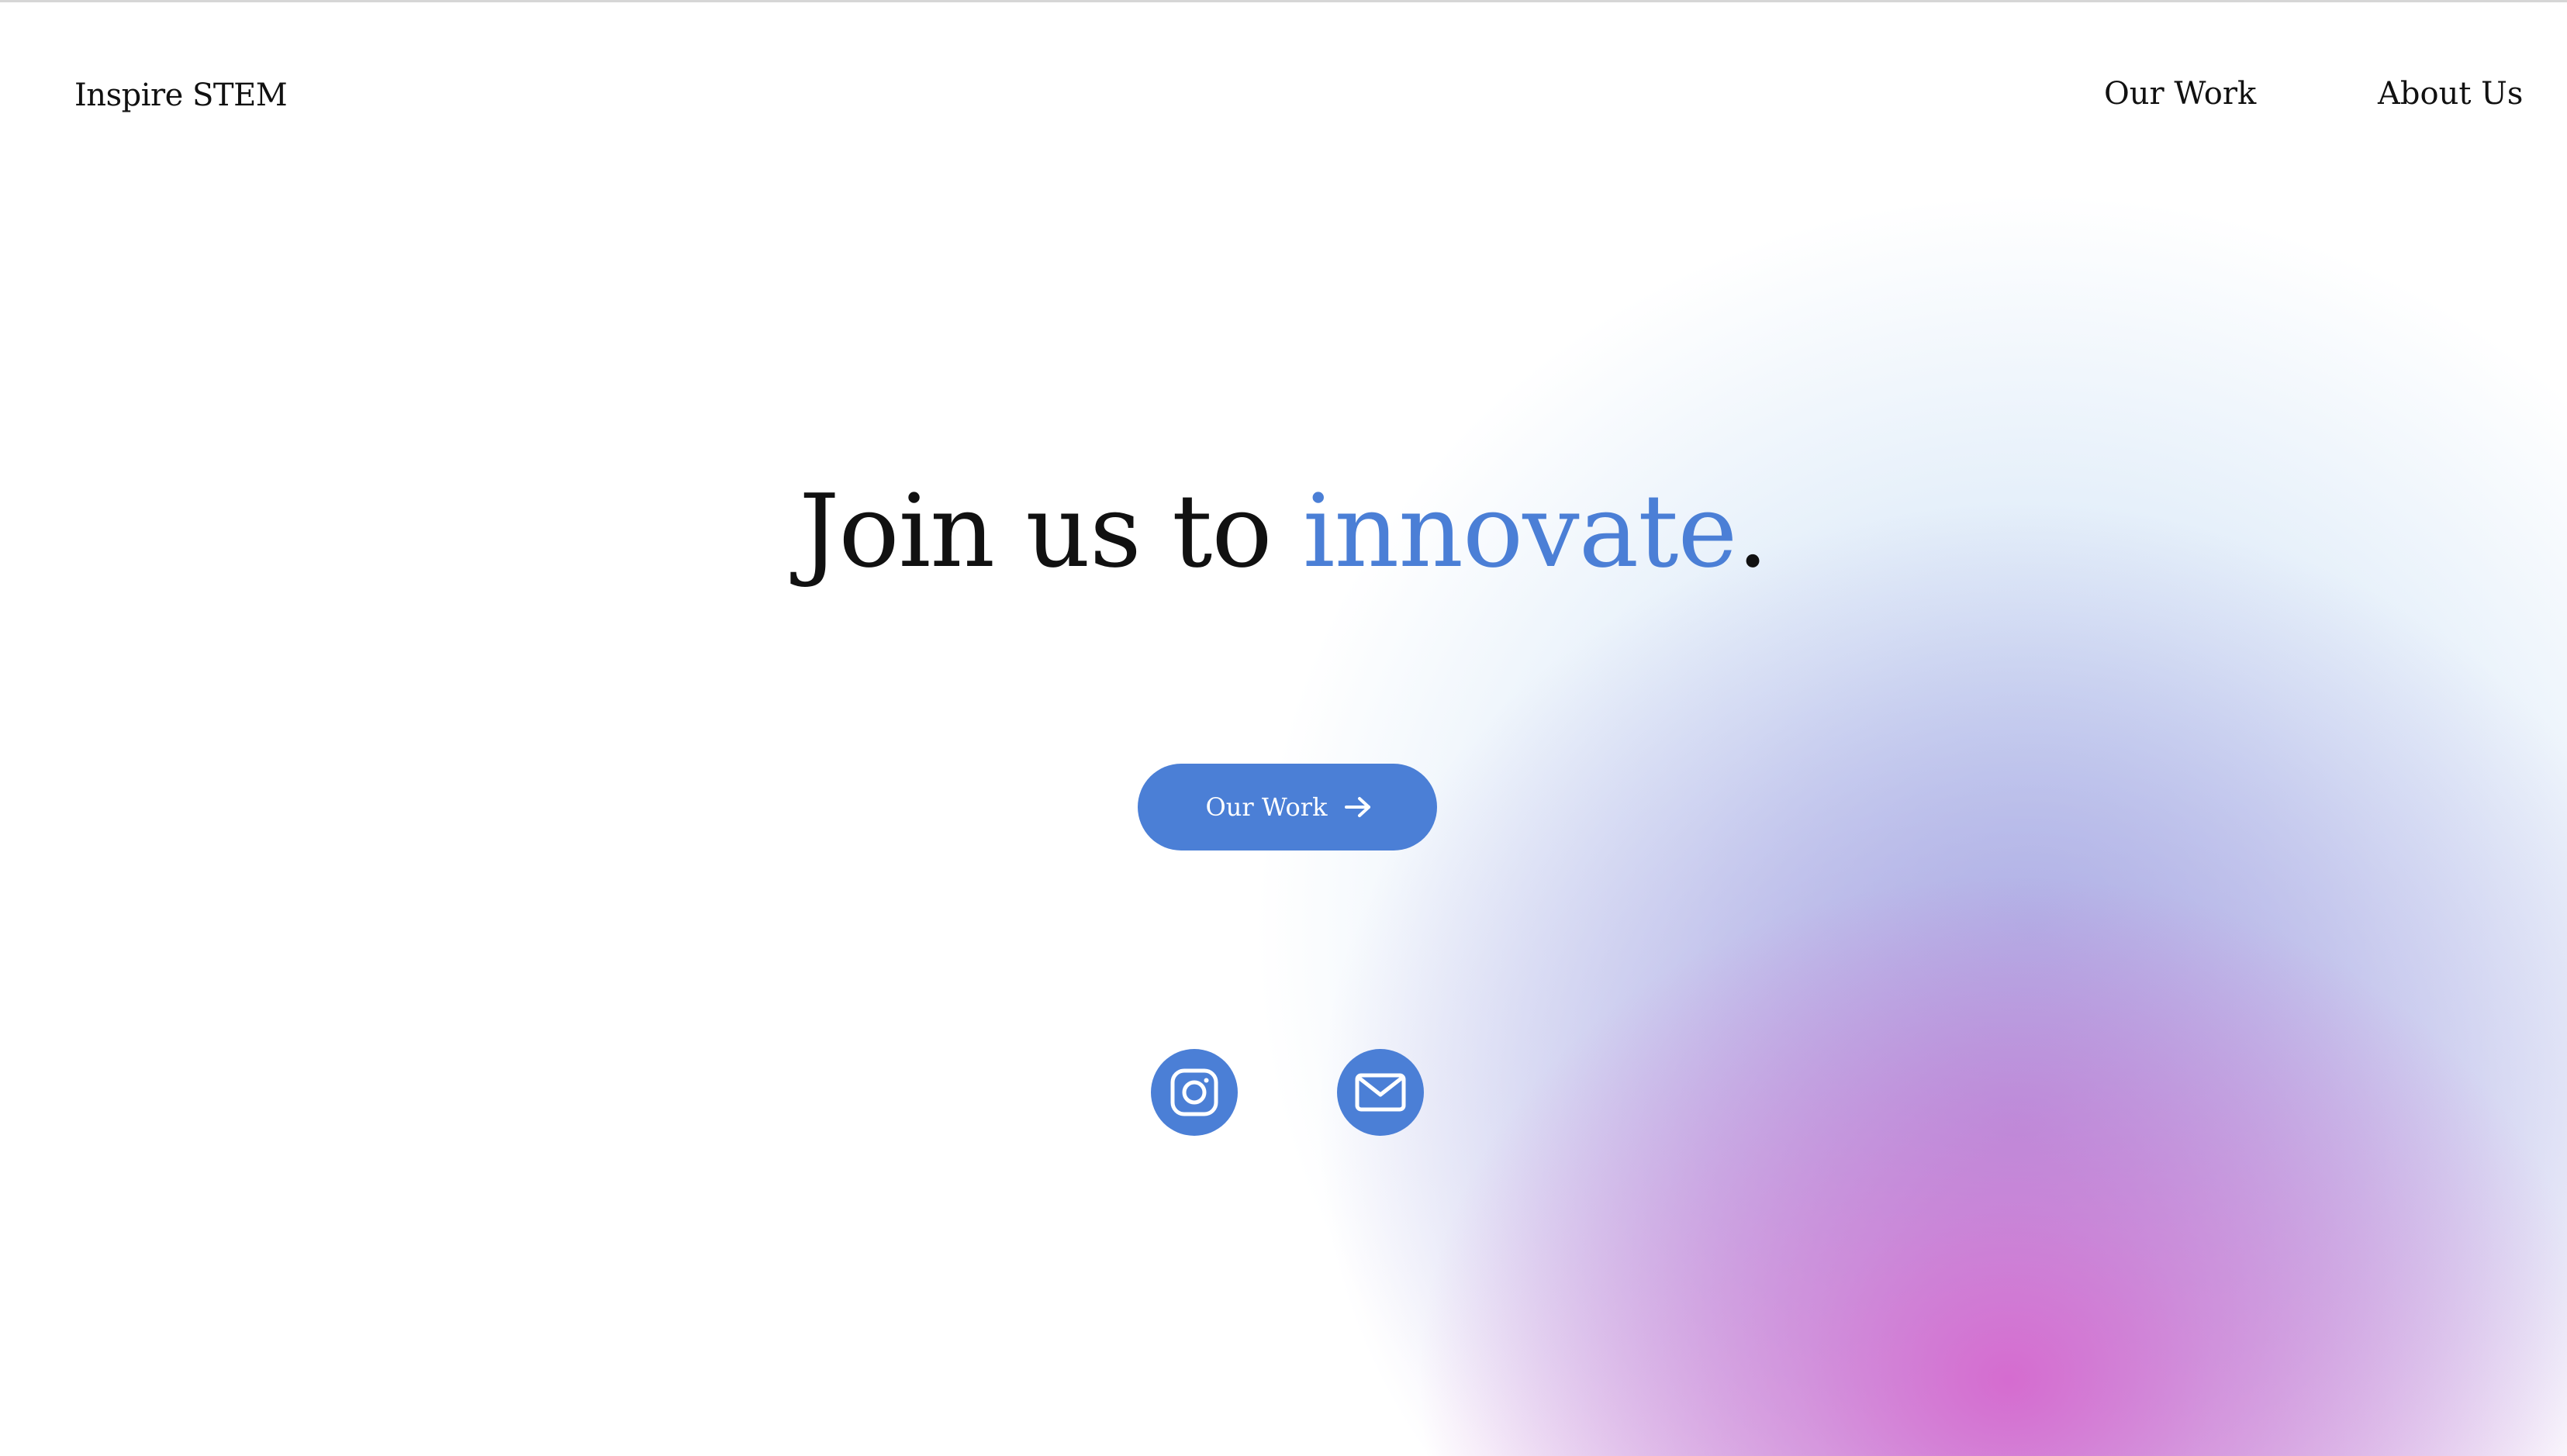  I want to click on instagram-button, so click(1194, 1093).